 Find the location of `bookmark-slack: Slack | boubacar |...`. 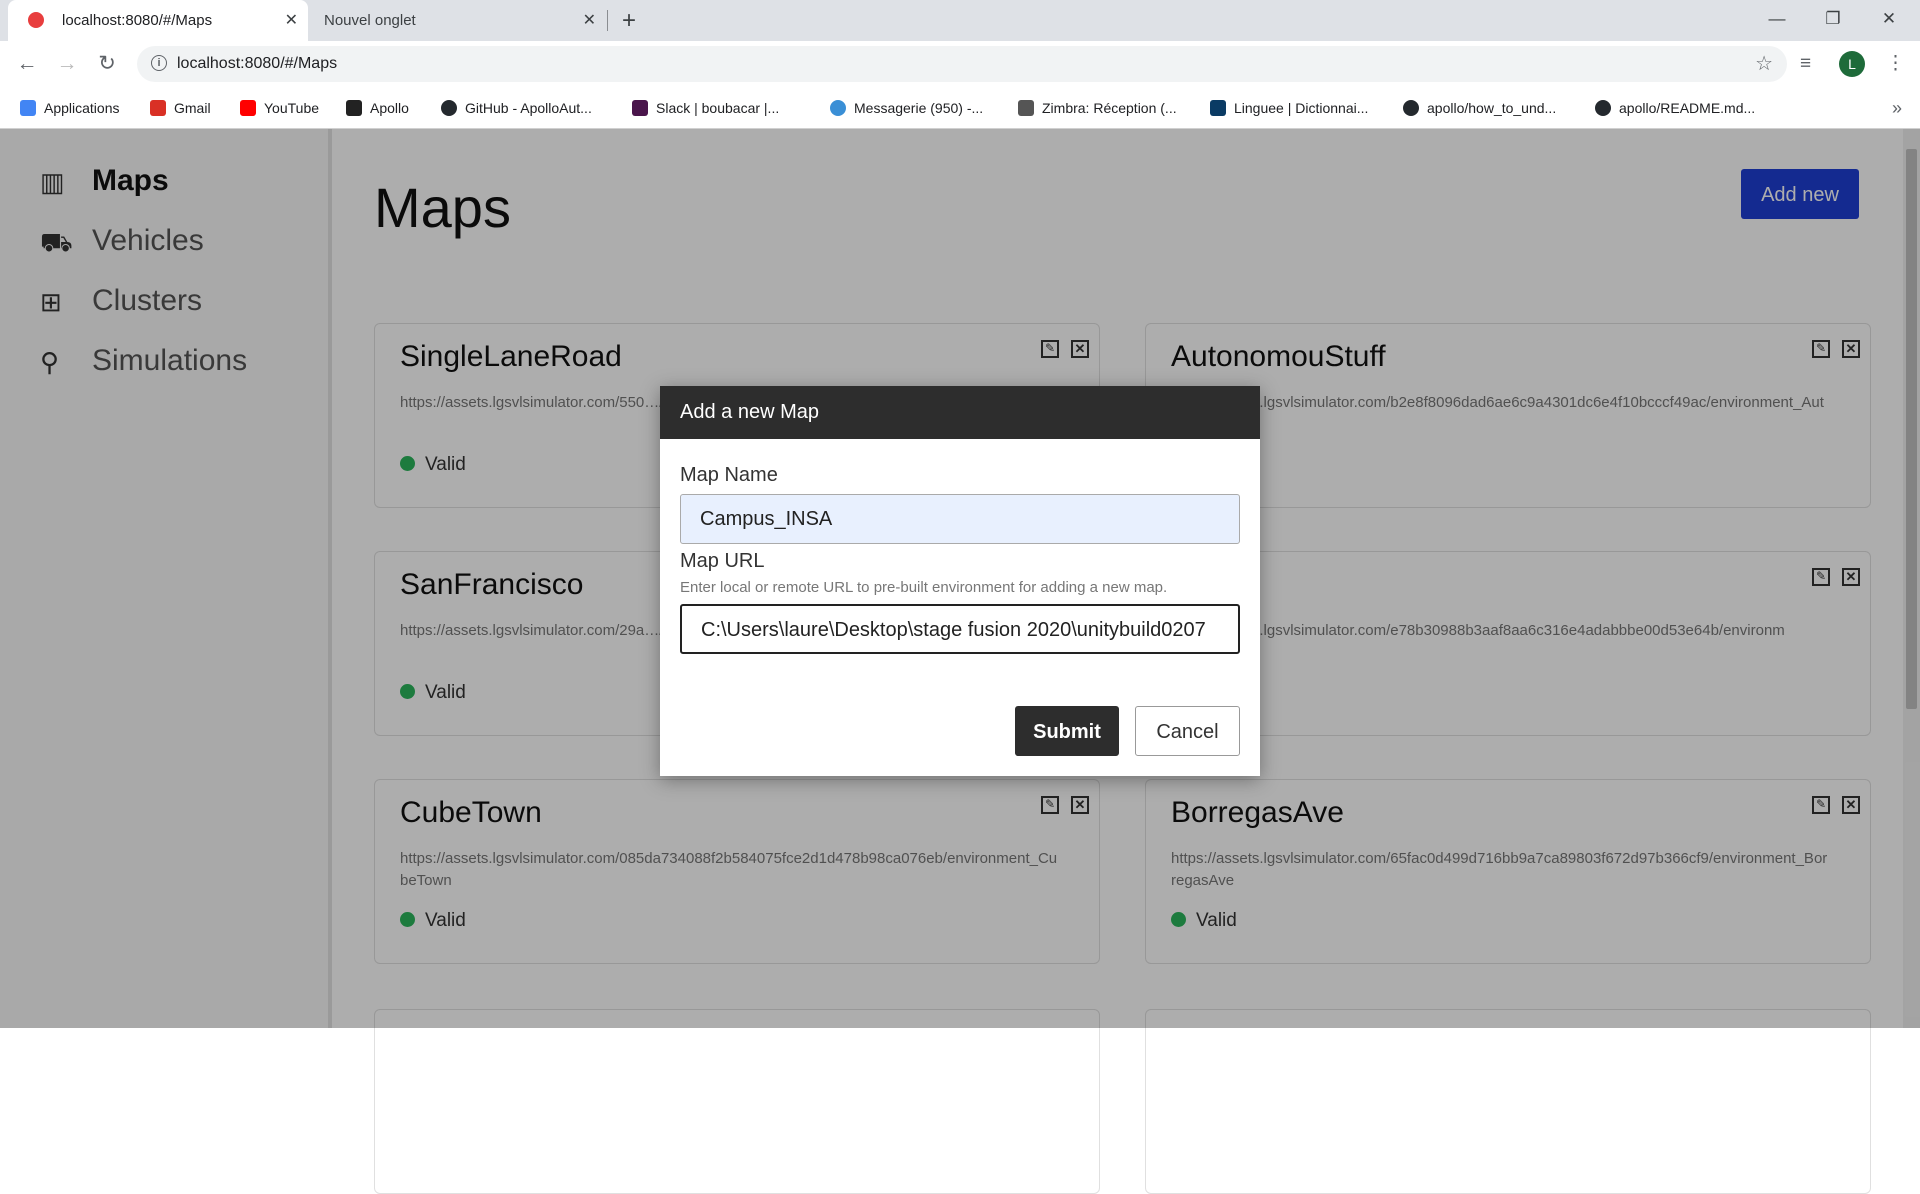

bookmark-slack: Slack | boubacar |... is located at coordinates (705, 108).